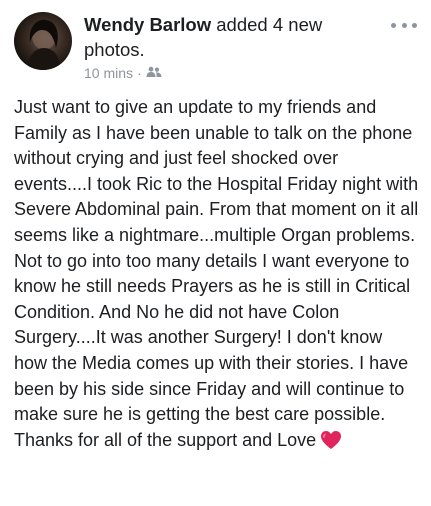 The width and height of the screenshot is (431, 506). I want to click on avatar, so click(43, 41).